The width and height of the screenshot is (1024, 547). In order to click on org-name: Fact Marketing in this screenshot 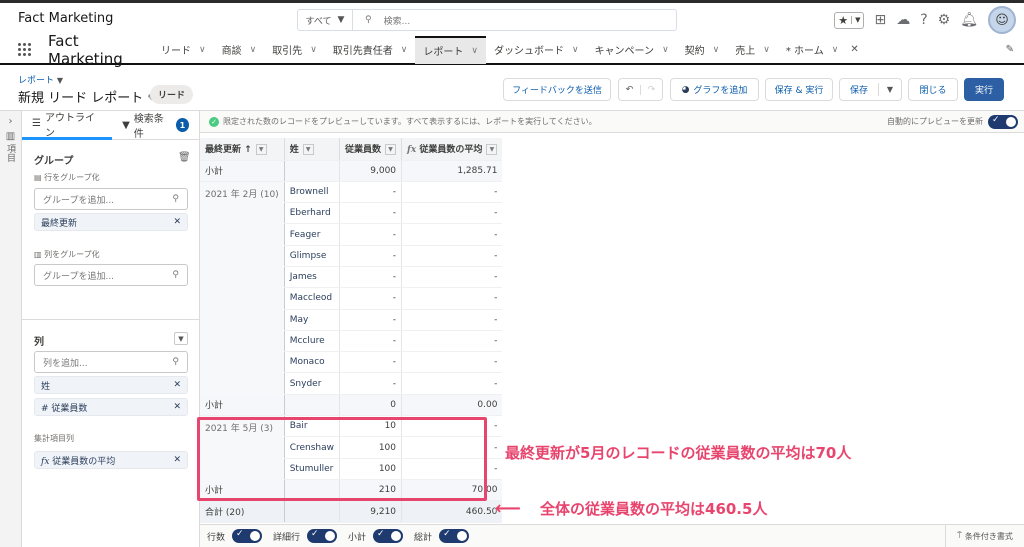, I will do `click(66, 18)`.